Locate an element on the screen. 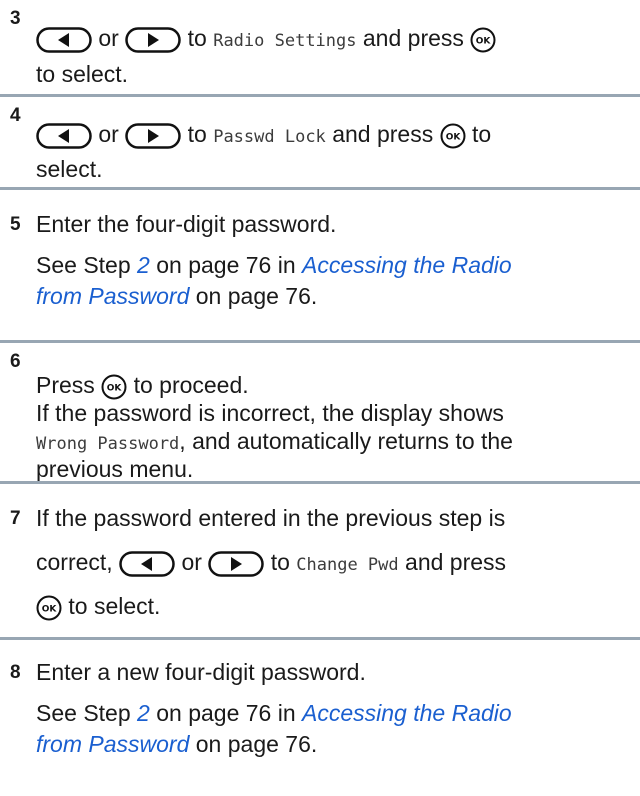 Image resolution: width=640 pixels, height=796 pixels. step-text: , and automatically returns to the is located at coordinates (346, 441).